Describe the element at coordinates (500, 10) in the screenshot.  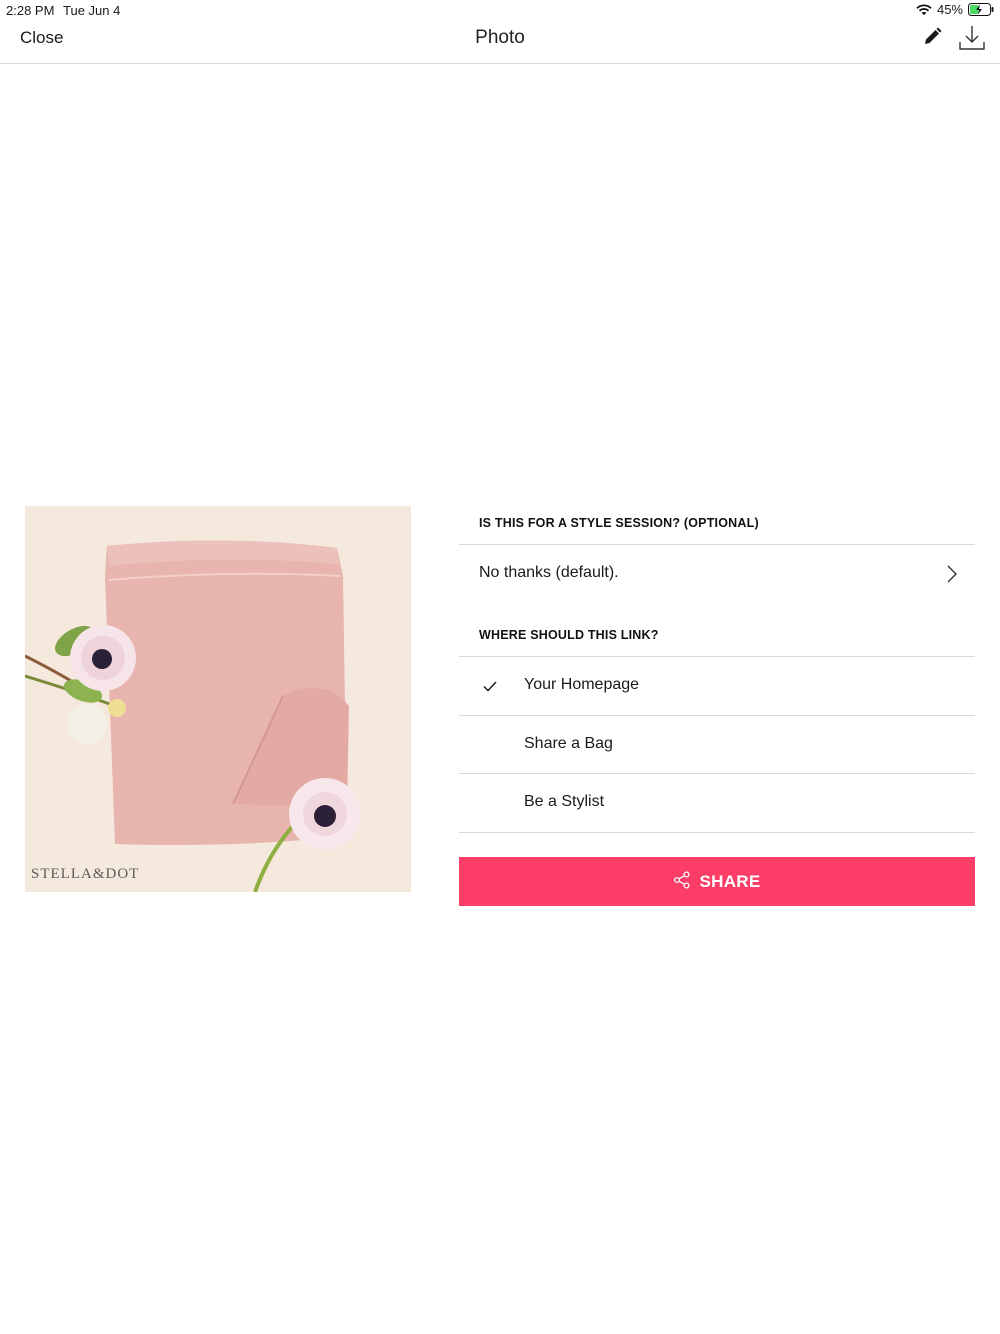
I see `status-bar: 2:28 PM Tue Jun 4 45%` at that location.